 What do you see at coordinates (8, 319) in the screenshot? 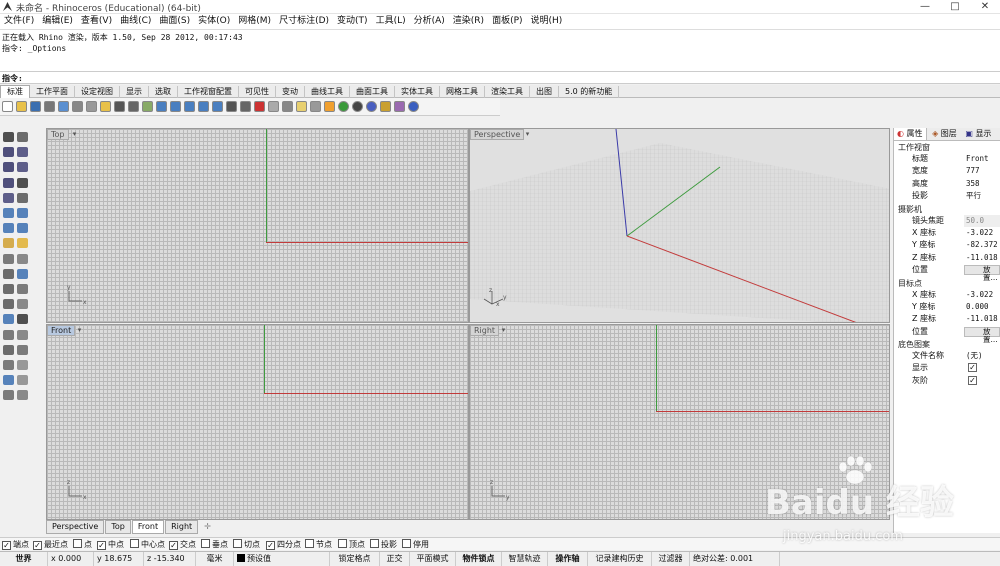
I see `dimension-icon` at bounding box center [8, 319].